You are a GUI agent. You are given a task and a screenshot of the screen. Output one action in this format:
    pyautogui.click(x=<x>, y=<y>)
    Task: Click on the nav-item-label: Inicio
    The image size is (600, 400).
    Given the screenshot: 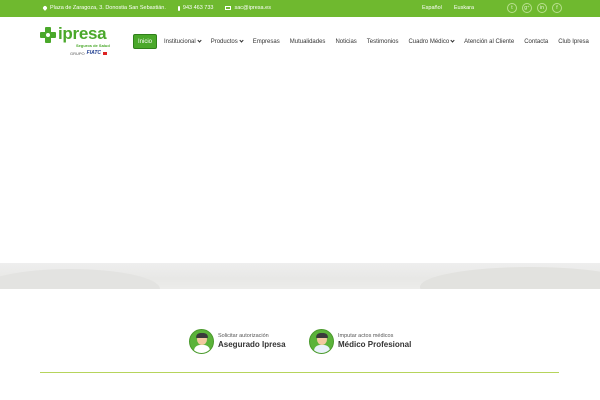 What is the action you would take?
    pyautogui.click(x=145, y=41)
    